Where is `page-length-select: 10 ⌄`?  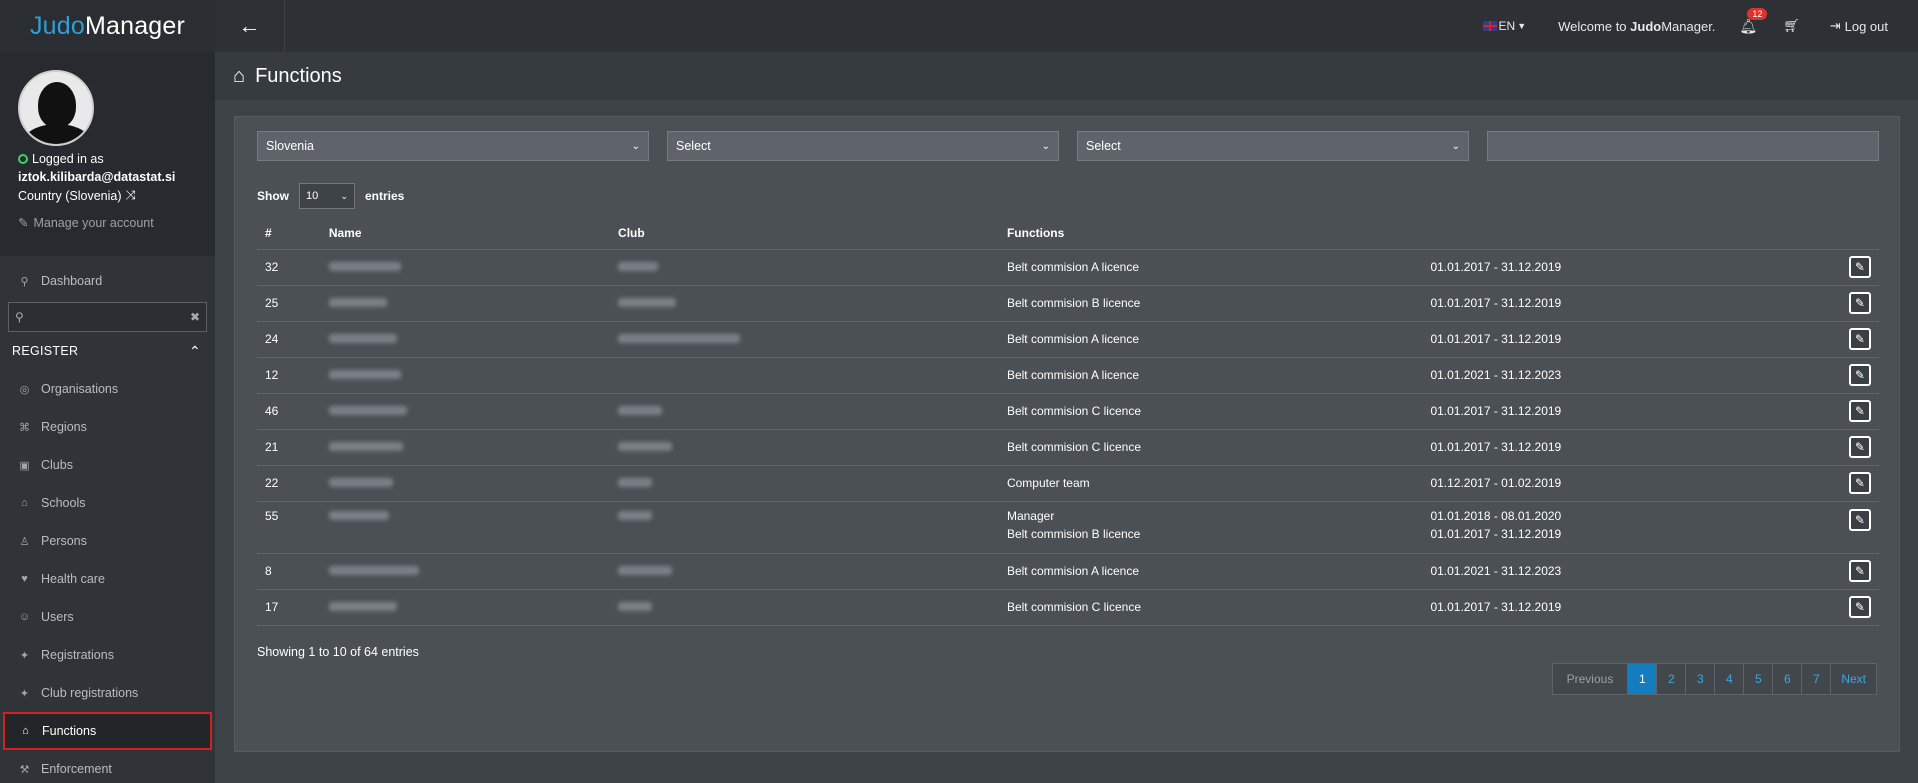
page-length-select: 10 ⌄ is located at coordinates (327, 196).